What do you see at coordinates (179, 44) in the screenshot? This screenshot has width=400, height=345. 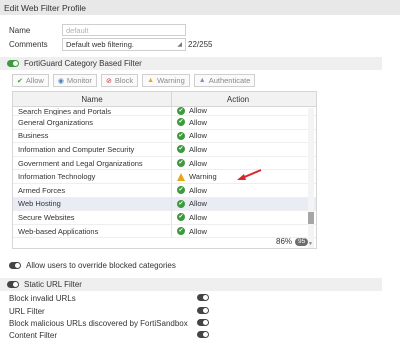 I see `resize-handle-icon: ◢` at bounding box center [179, 44].